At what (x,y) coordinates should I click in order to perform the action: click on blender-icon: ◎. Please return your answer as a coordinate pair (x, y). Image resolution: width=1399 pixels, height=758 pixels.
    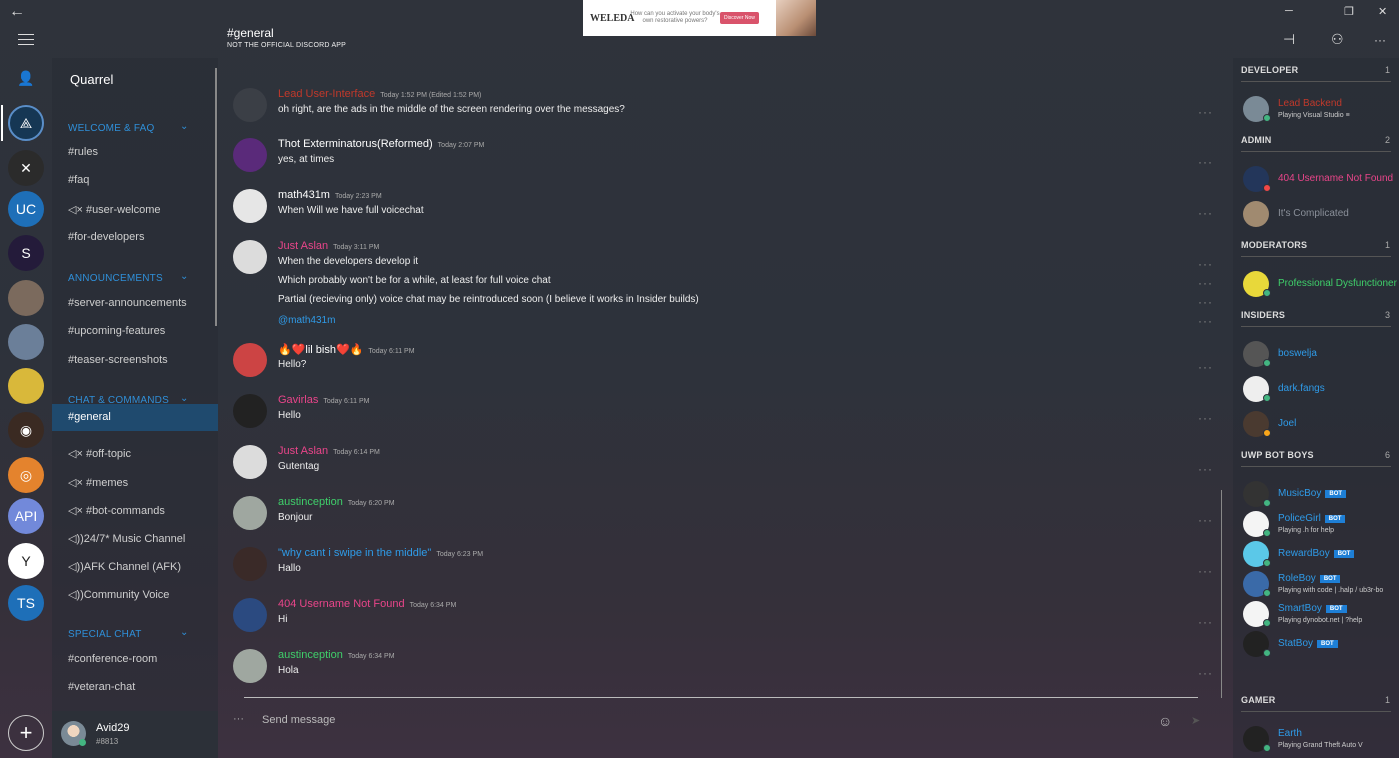
    Looking at the image, I should click on (26, 475).